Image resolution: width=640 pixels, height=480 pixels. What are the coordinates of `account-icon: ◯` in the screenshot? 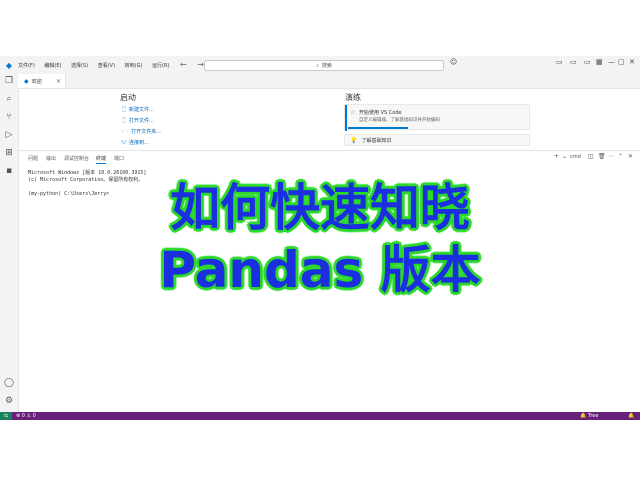 It's located at (9, 383).